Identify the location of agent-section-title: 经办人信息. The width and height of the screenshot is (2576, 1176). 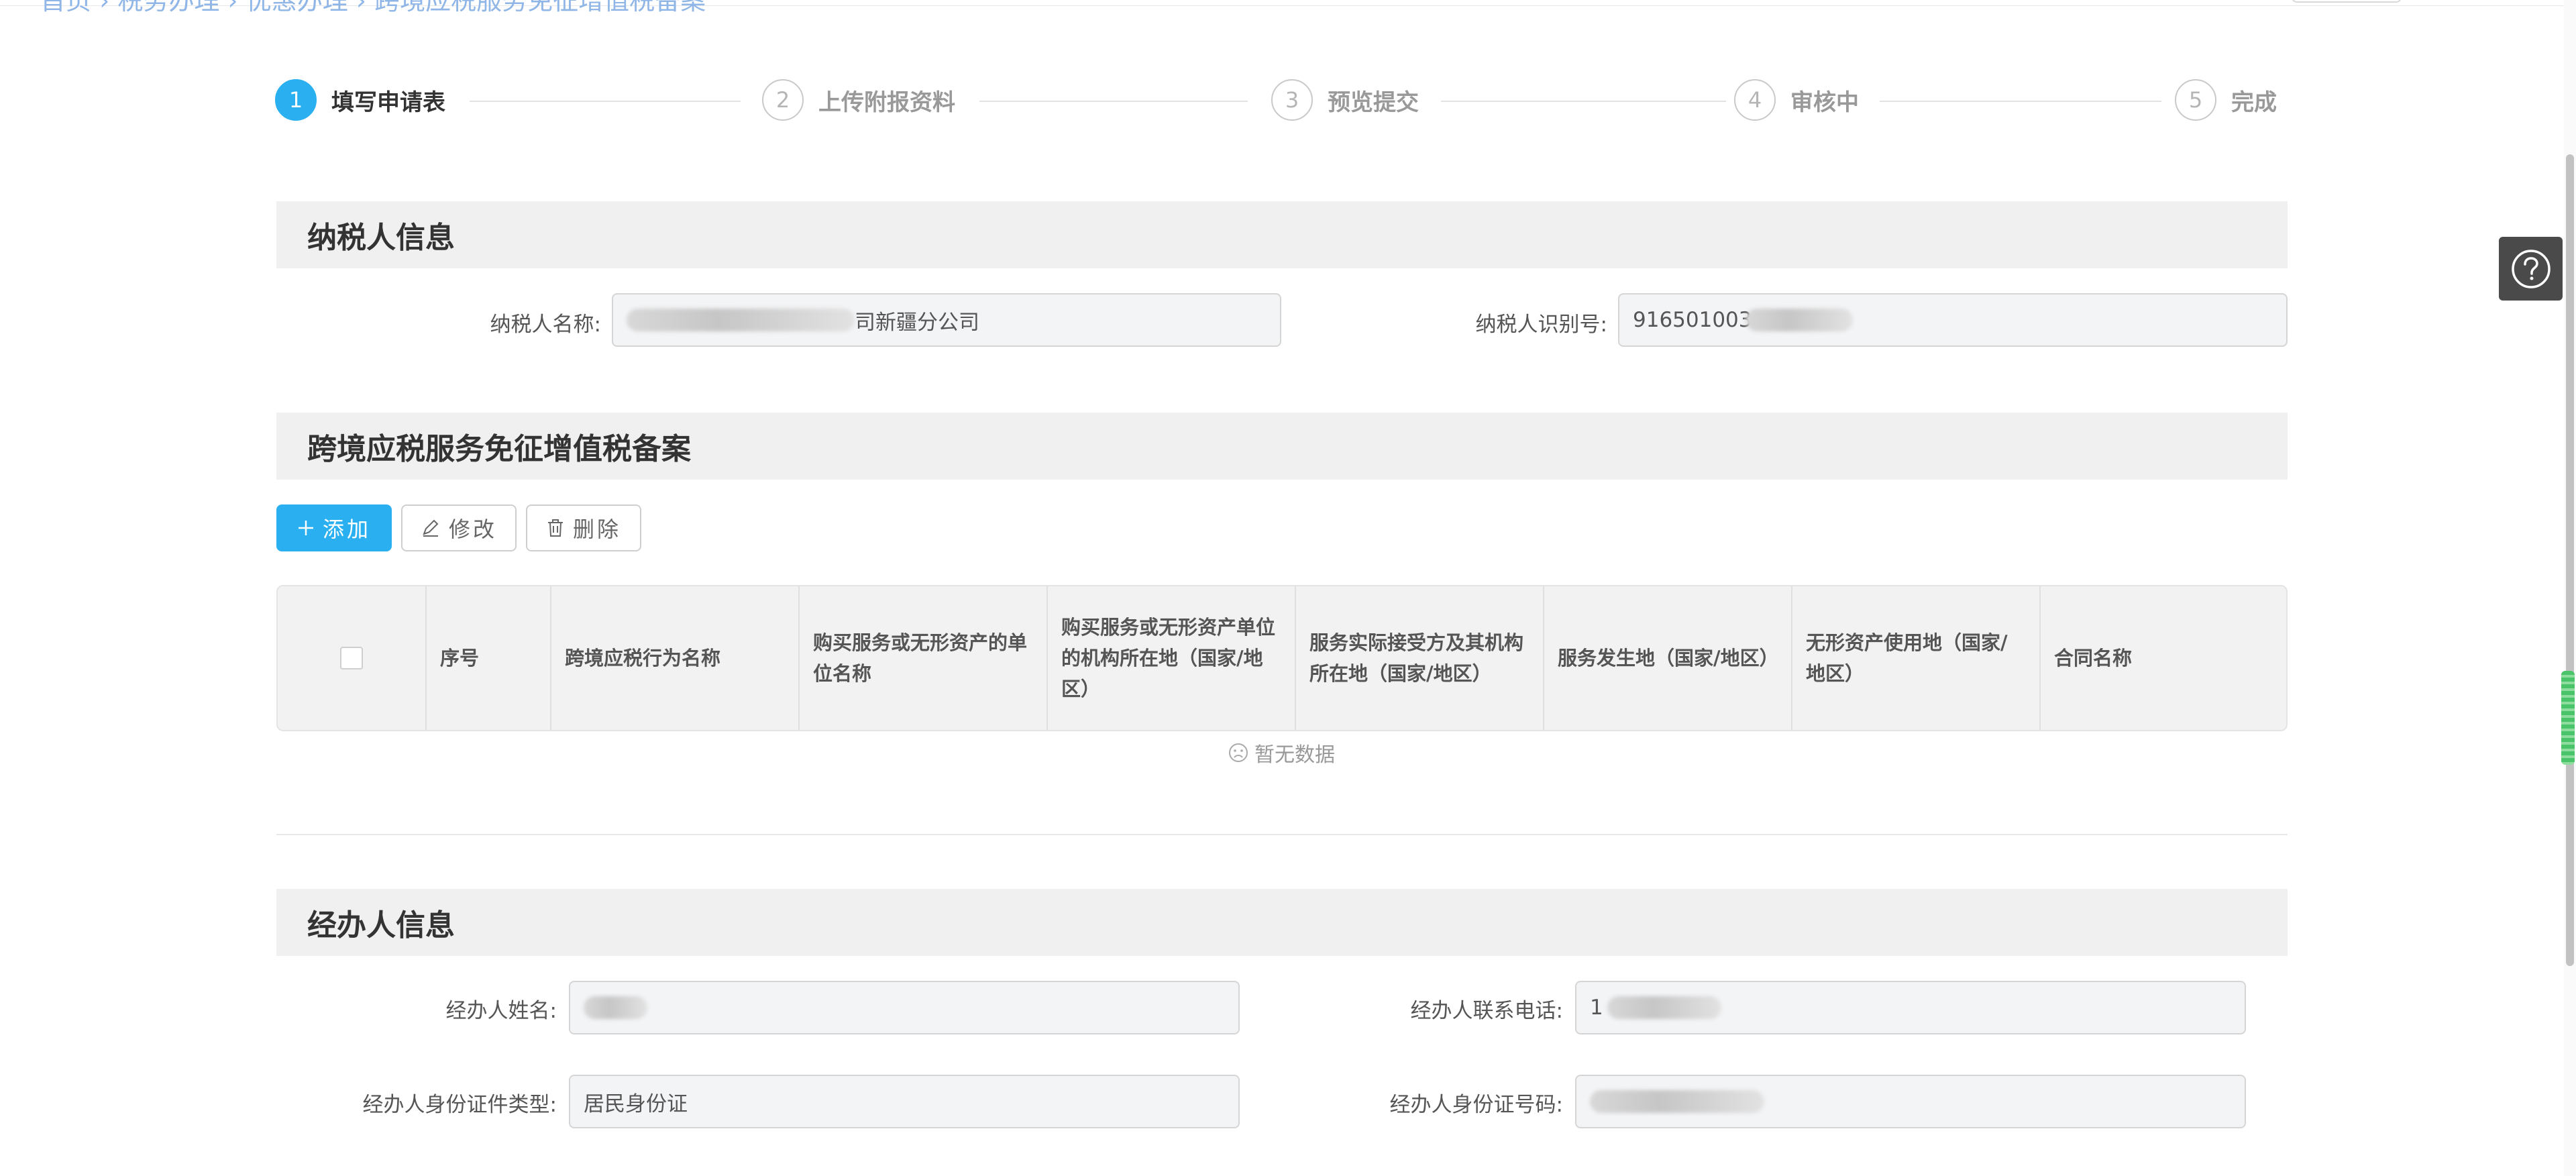
(1282, 922).